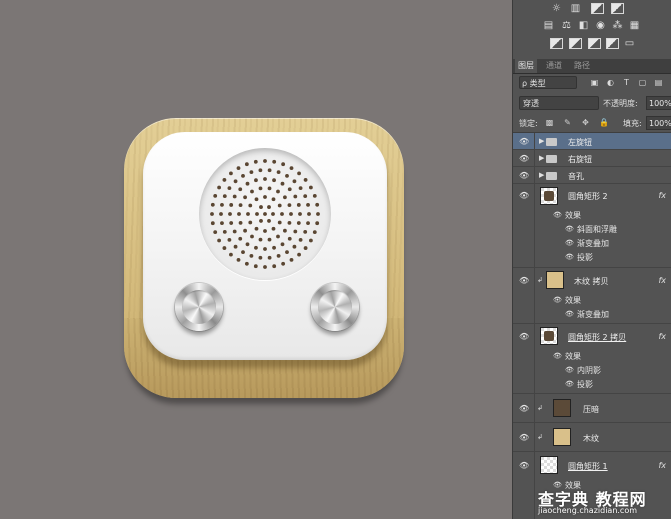 This screenshot has height=519, width=671. Describe the element at coordinates (582, 66) in the screenshot. I see `tab-paths: 路径` at that location.